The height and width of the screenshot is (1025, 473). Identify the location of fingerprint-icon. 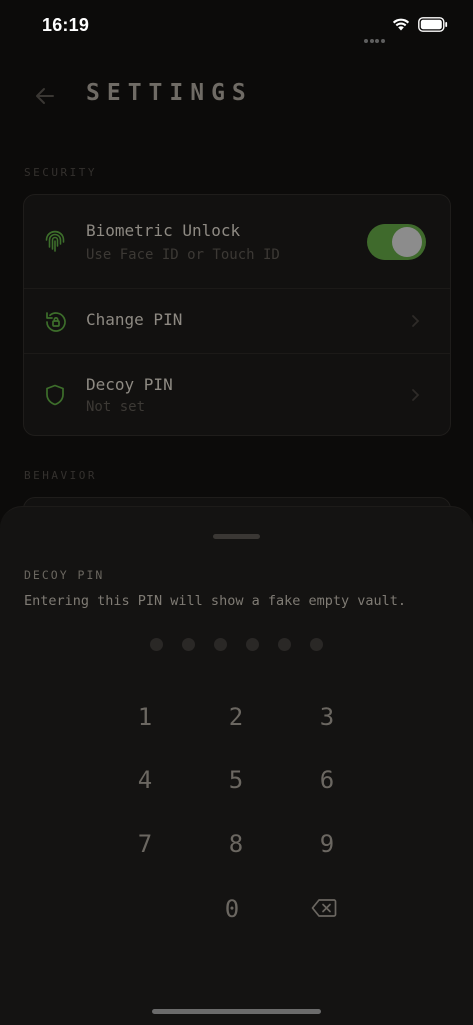
(55, 243).